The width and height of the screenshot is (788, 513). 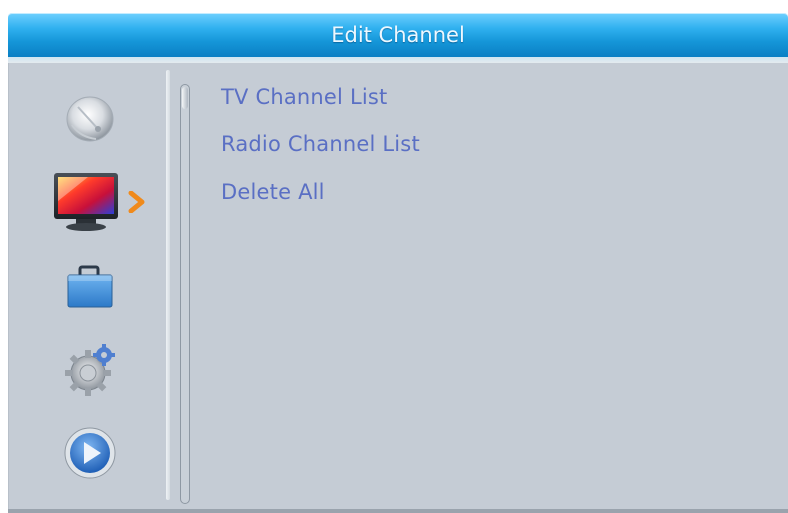 What do you see at coordinates (98, 201) in the screenshot?
I see `sidebar-item-tv` at bounding box center [98, 201].